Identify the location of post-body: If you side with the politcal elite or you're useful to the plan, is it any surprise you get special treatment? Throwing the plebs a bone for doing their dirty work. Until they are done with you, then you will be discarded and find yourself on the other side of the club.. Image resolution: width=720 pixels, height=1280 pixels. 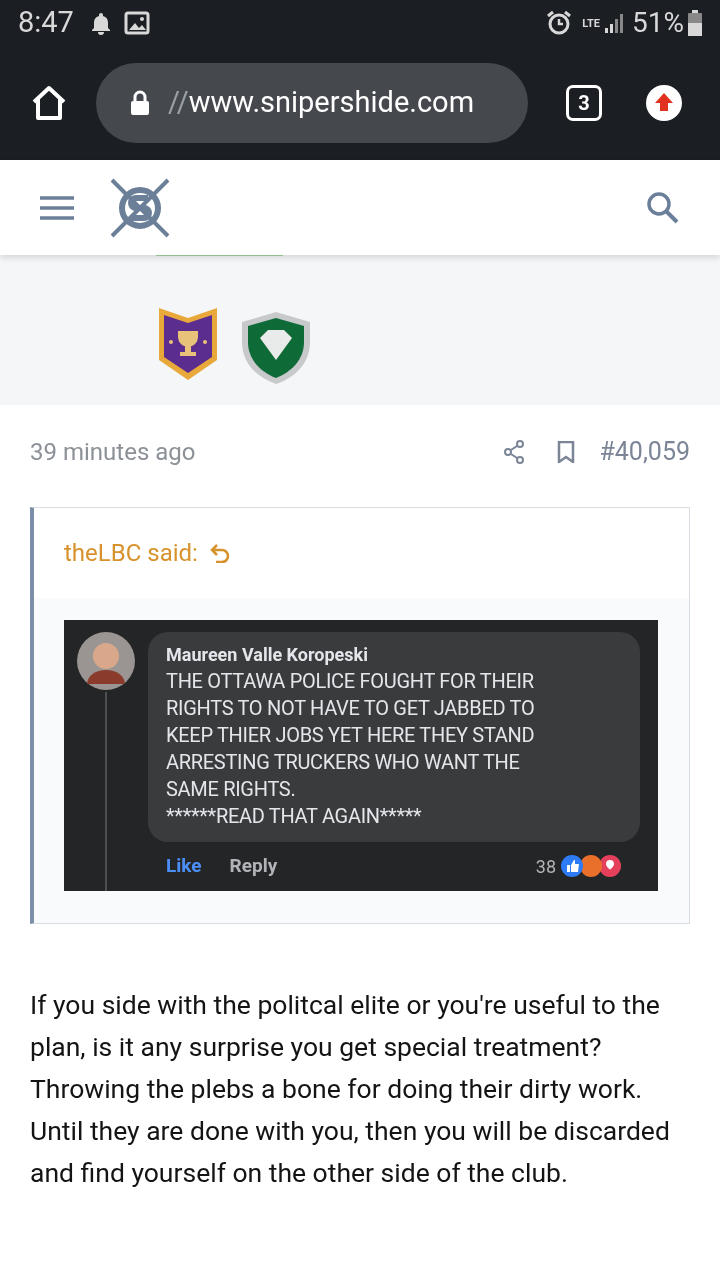
(350, 1089).